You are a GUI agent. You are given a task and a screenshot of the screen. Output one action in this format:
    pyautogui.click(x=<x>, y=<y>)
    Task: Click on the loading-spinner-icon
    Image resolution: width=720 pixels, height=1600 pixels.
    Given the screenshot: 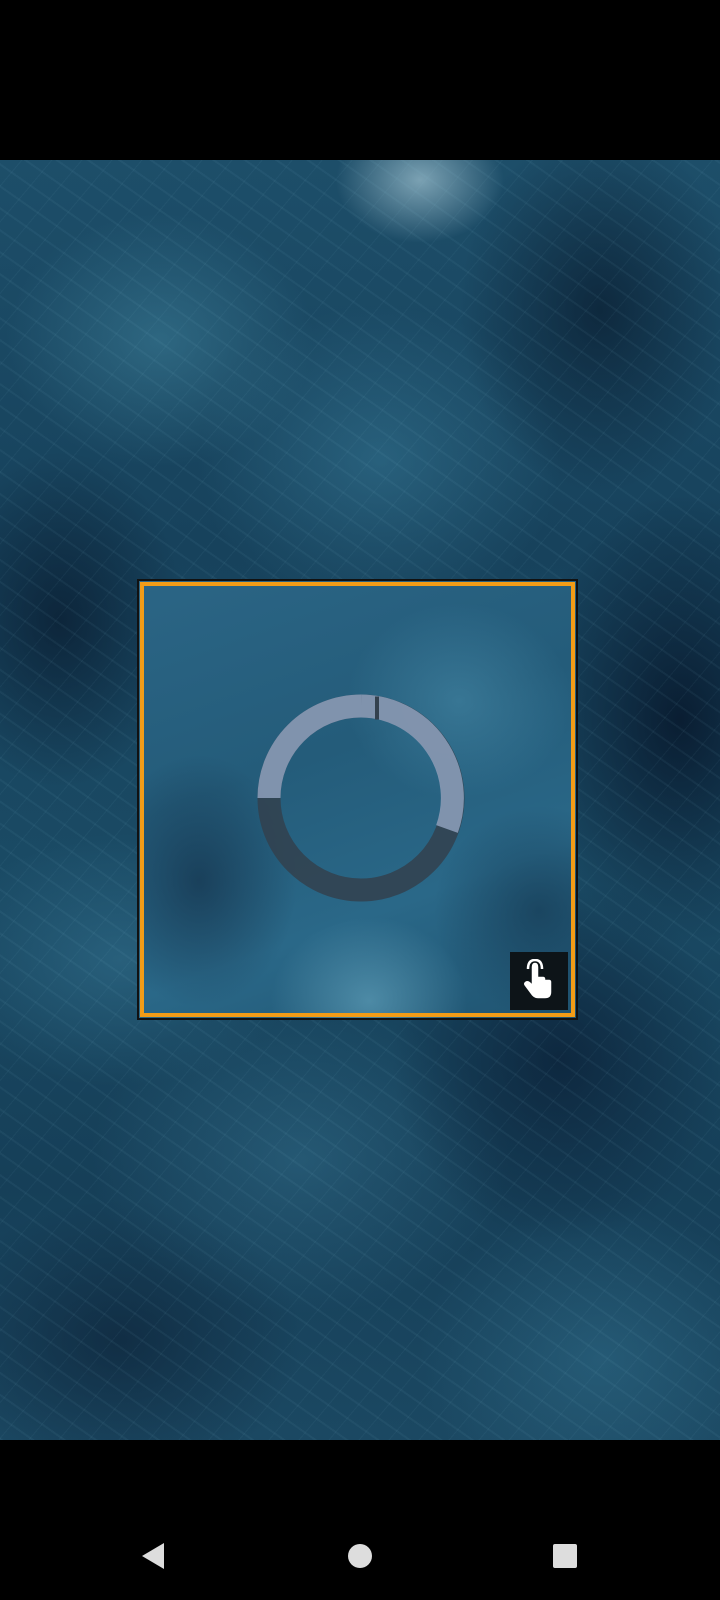 What is the action you would take?
    pyautogui.click(x=361, y=798)
    